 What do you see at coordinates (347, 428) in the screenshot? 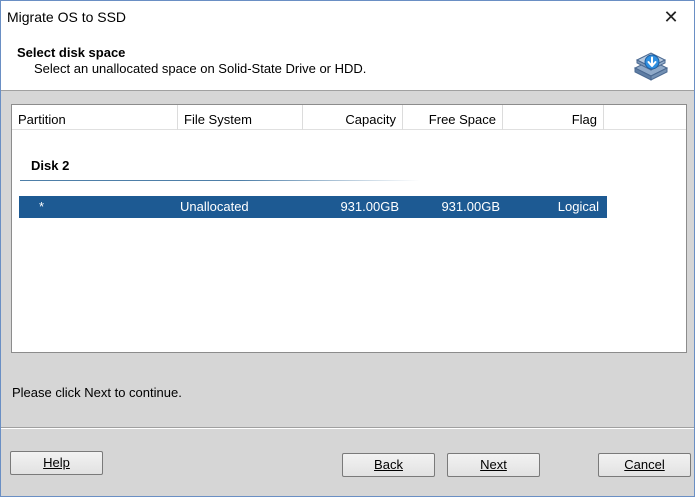
I see `footer-separator` at bounding box center [347, 428].